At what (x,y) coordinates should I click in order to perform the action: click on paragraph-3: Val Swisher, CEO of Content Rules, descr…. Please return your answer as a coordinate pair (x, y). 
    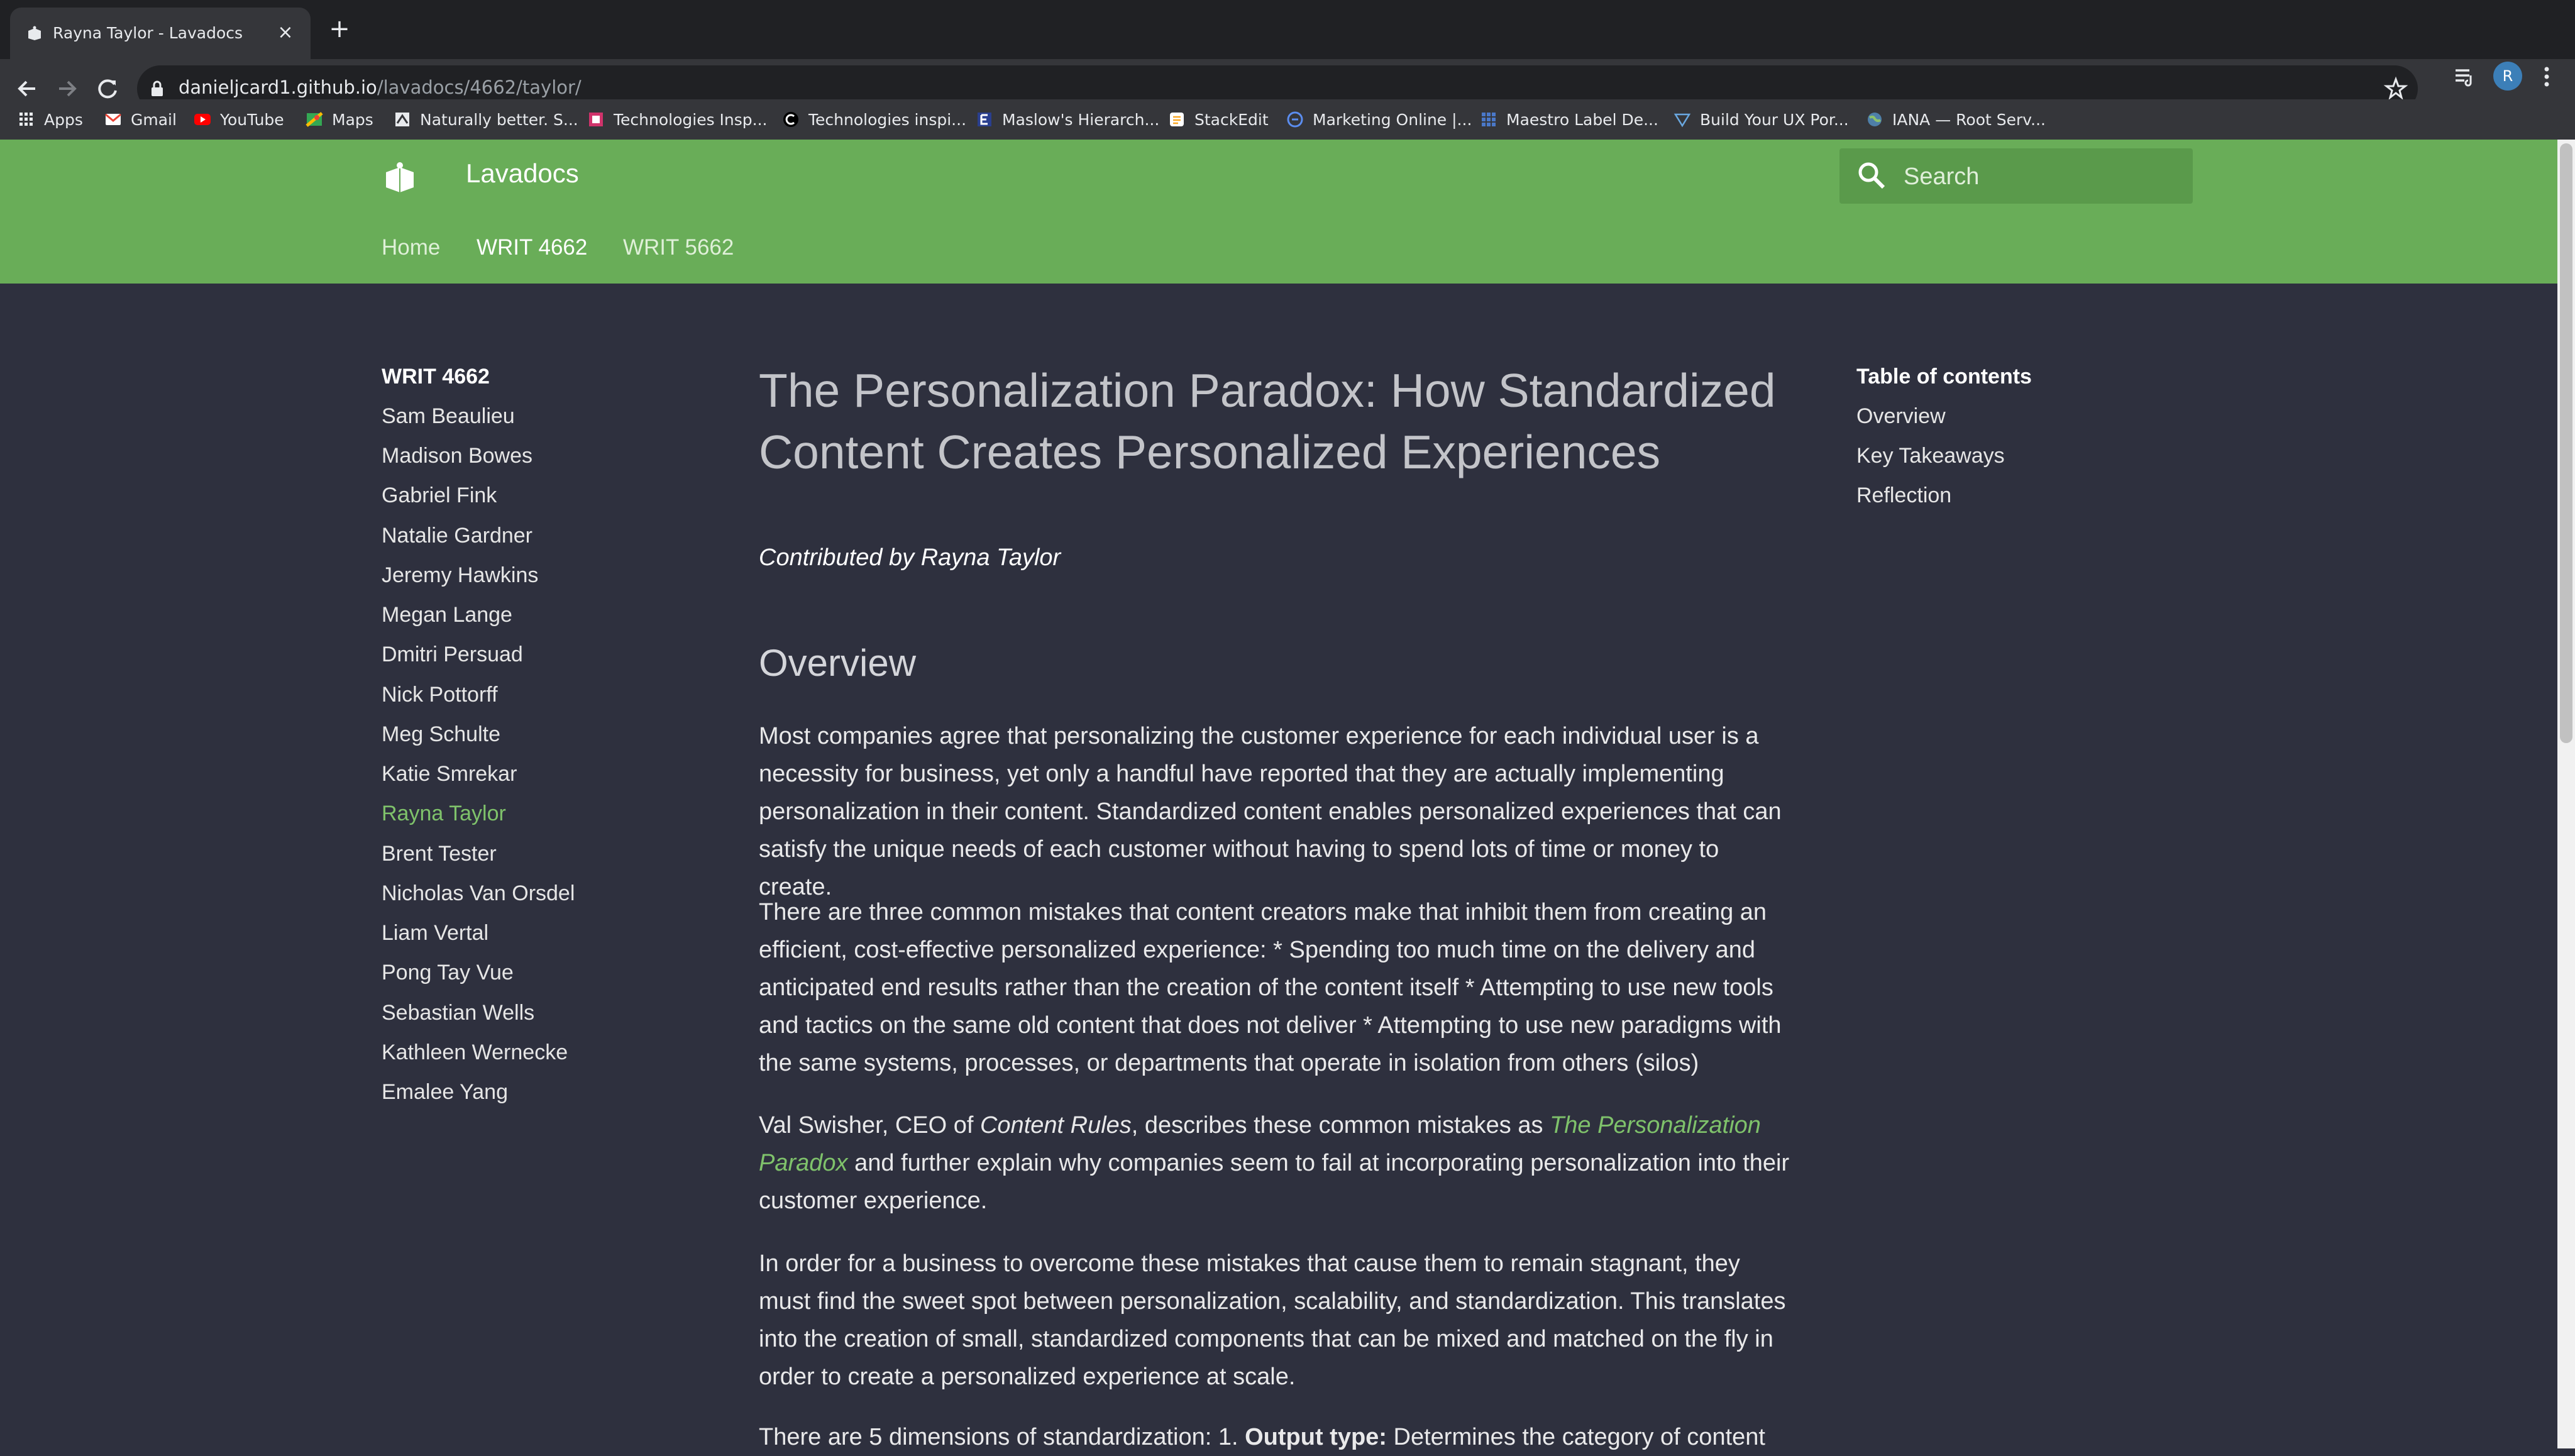
    Looking at the image, I should click on (1275, 1163).